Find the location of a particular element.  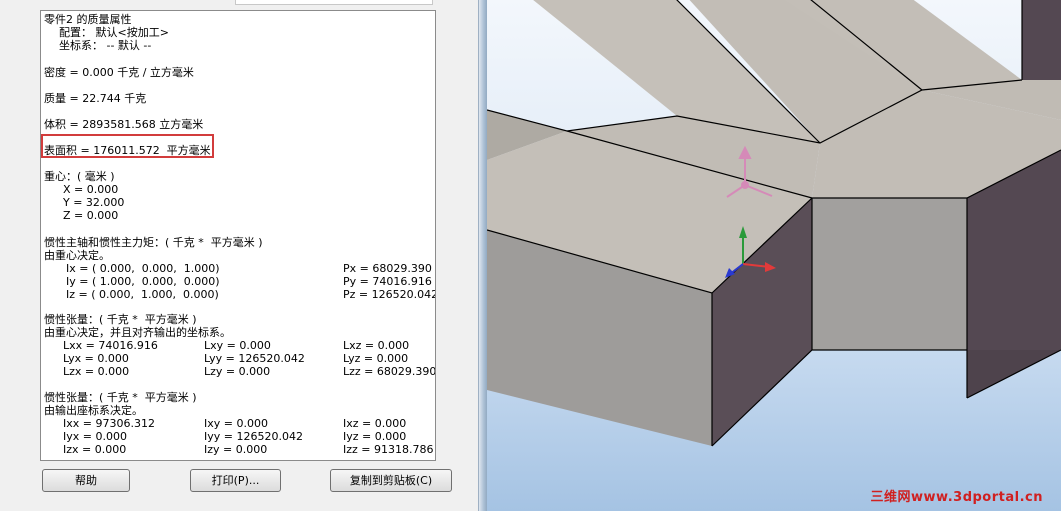

tensor-com-lzx: Lzx = 0.000 is located at coordinates (96, 371).